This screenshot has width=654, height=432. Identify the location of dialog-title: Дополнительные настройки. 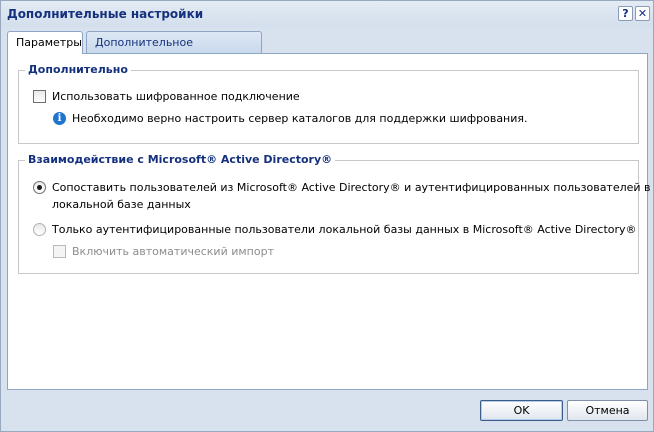
(105, 14).